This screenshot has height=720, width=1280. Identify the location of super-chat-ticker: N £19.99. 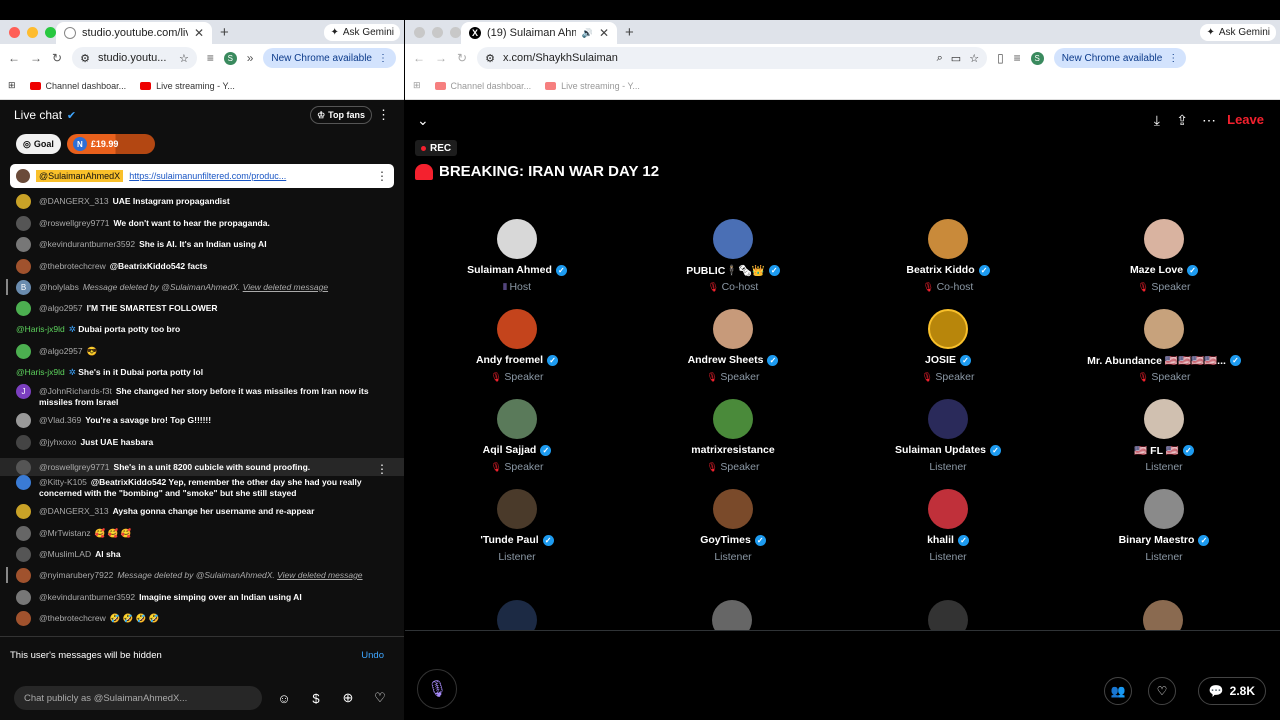
(110, 144).